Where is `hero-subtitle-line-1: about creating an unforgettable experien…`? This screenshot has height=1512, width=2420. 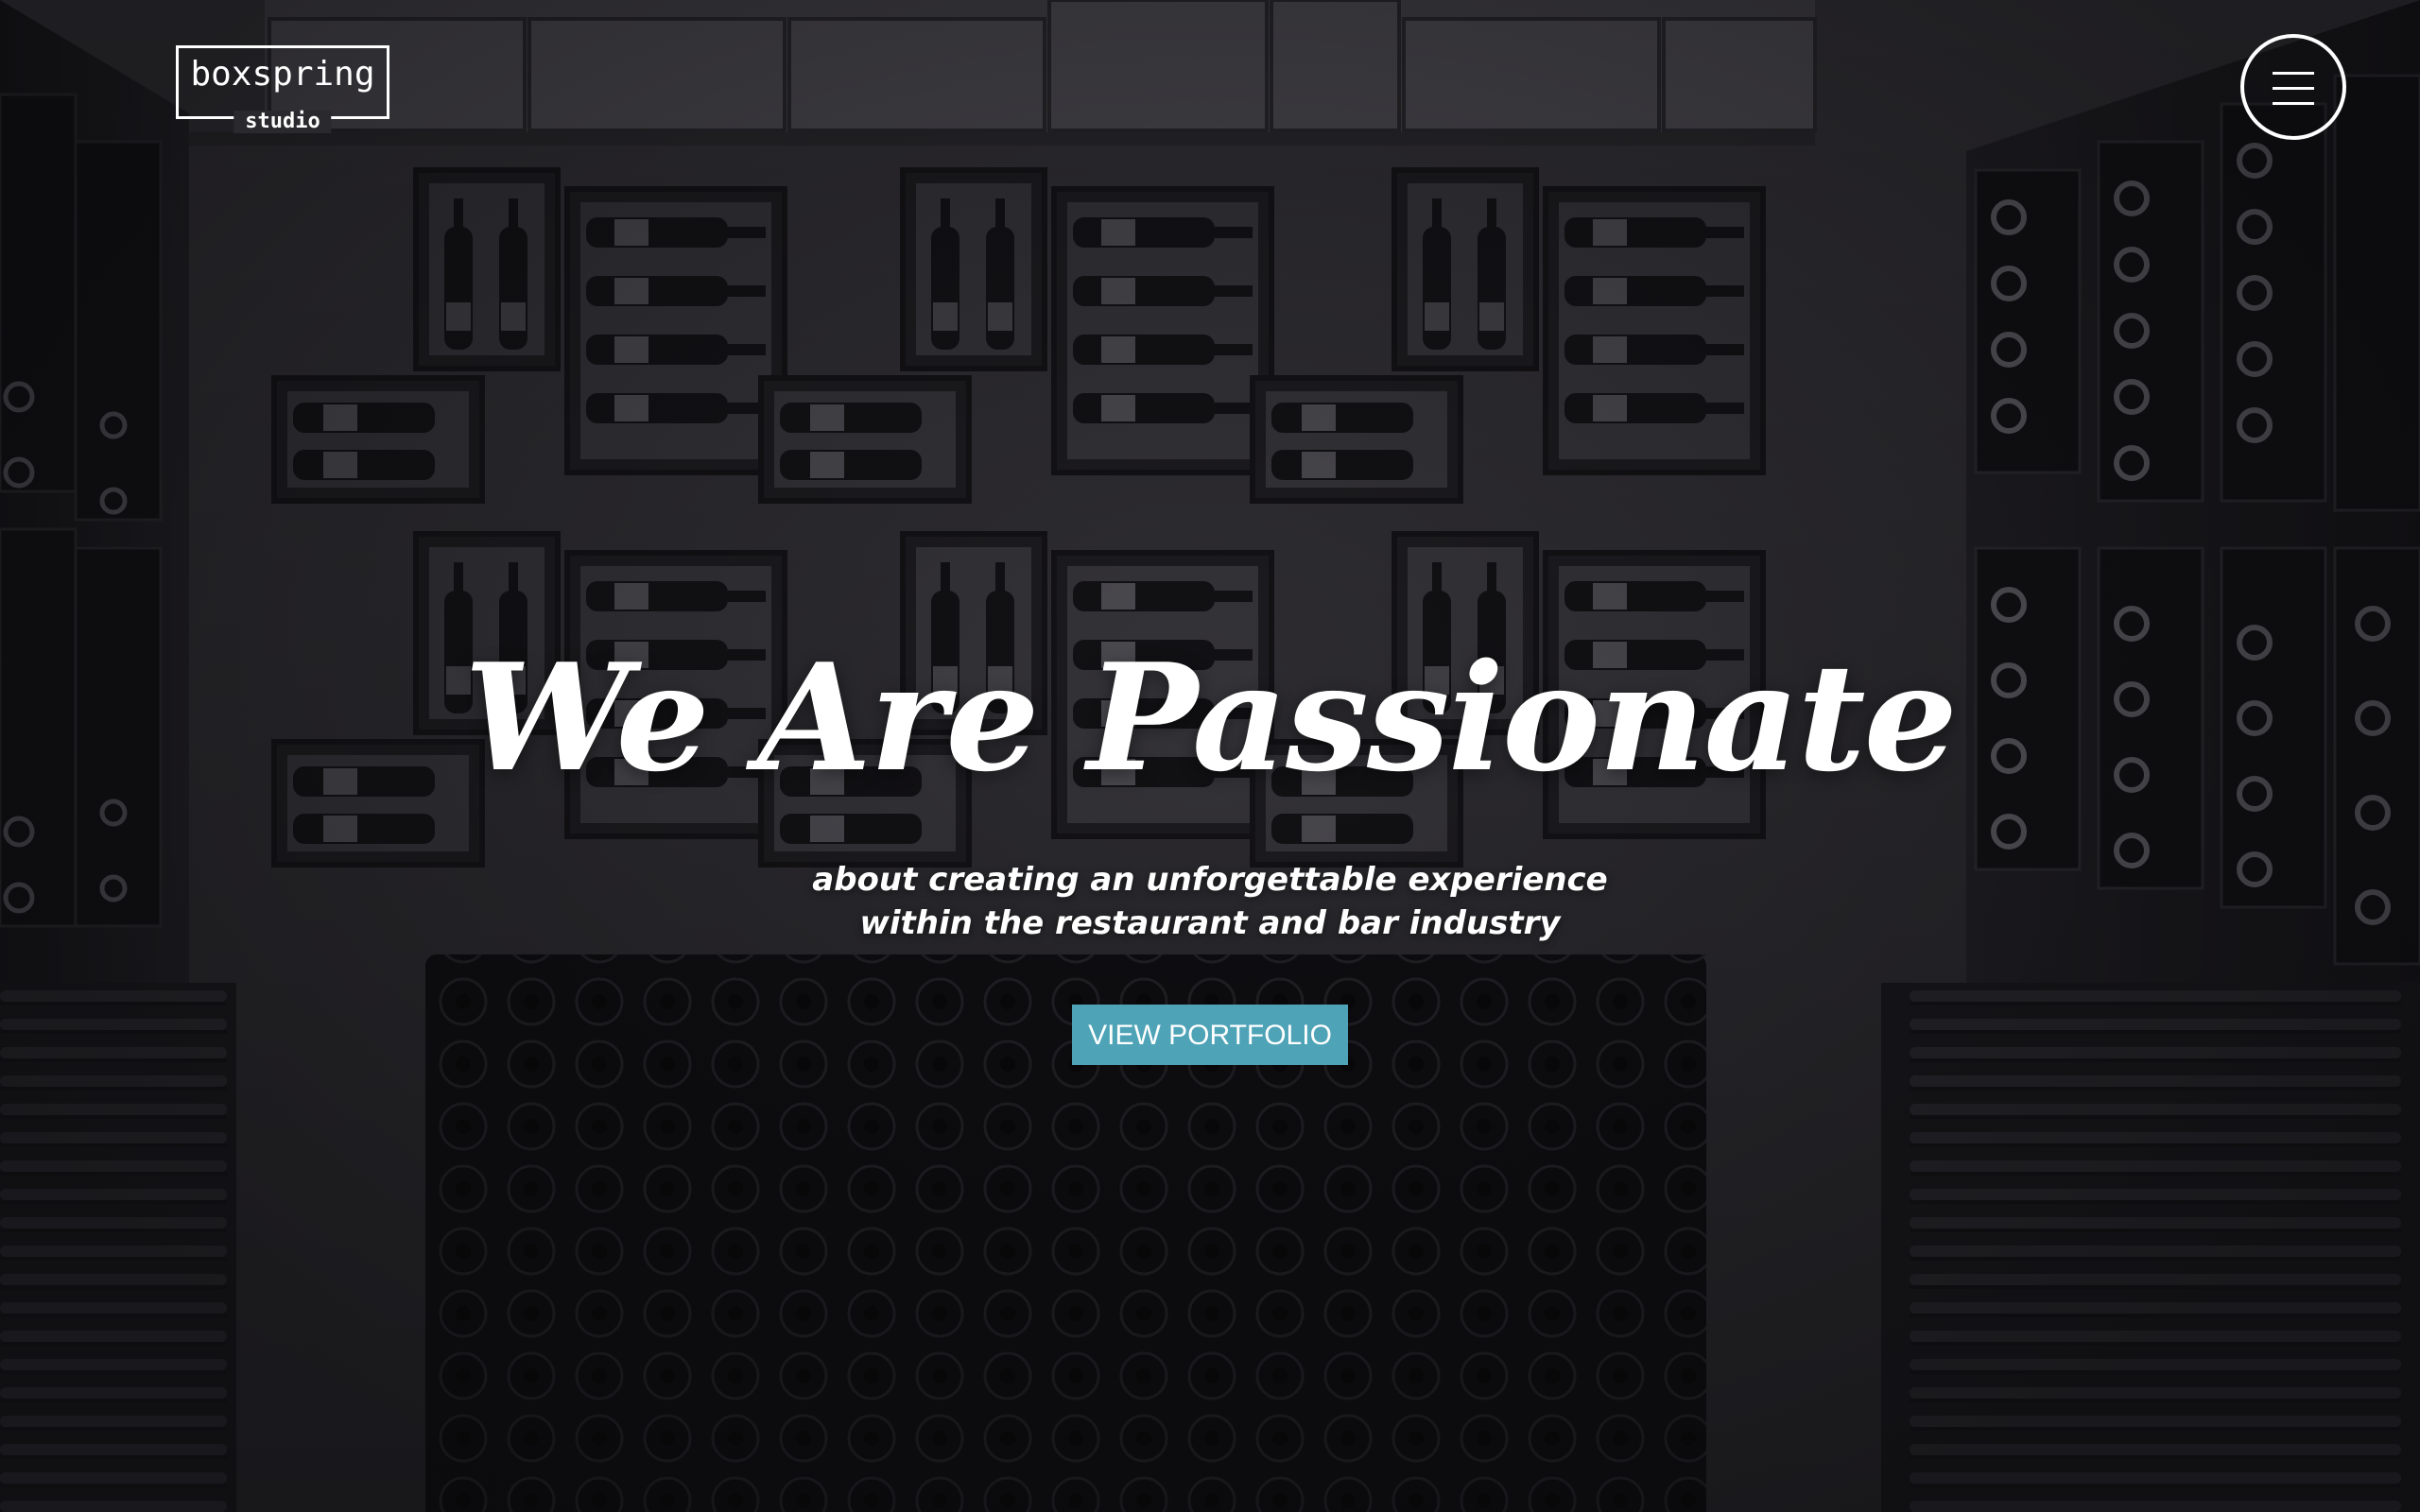
hero-subtitle-line-1: about creating an unforgettable experien… is located at coordinates (1210, 880).